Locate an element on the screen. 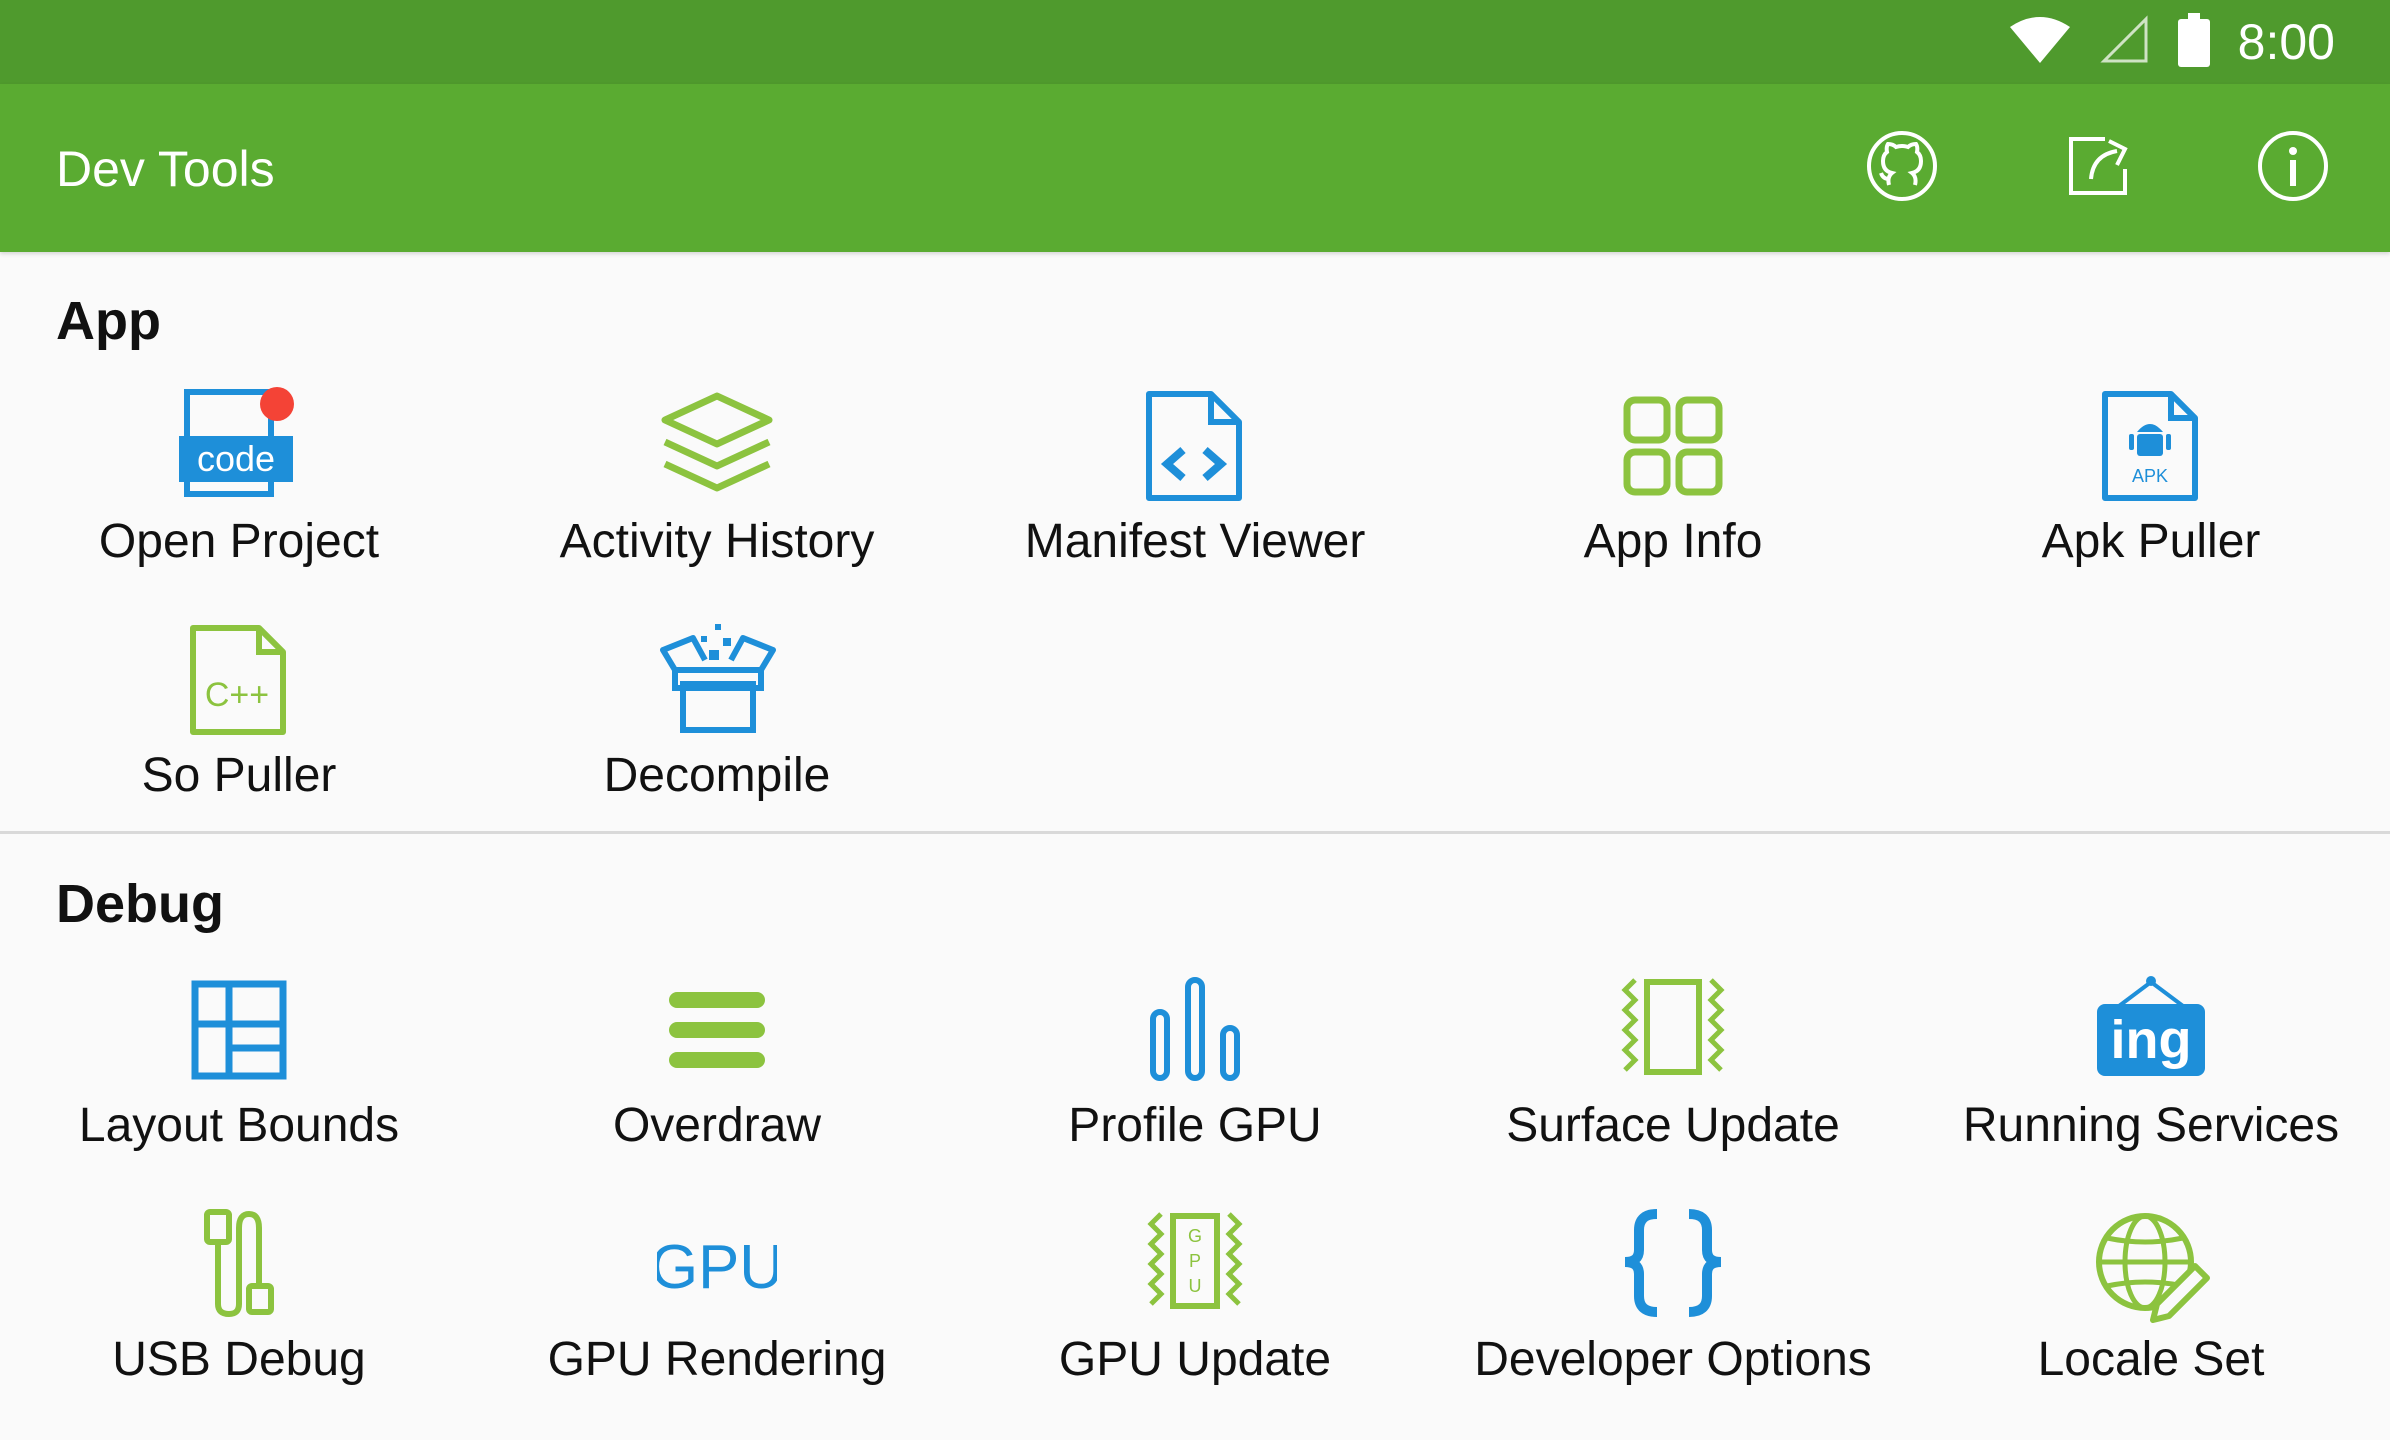 The width and height of the screenshot is (2390, 1440). tile-running-services: ing Running Services is located at coordinates (2151, 1085).